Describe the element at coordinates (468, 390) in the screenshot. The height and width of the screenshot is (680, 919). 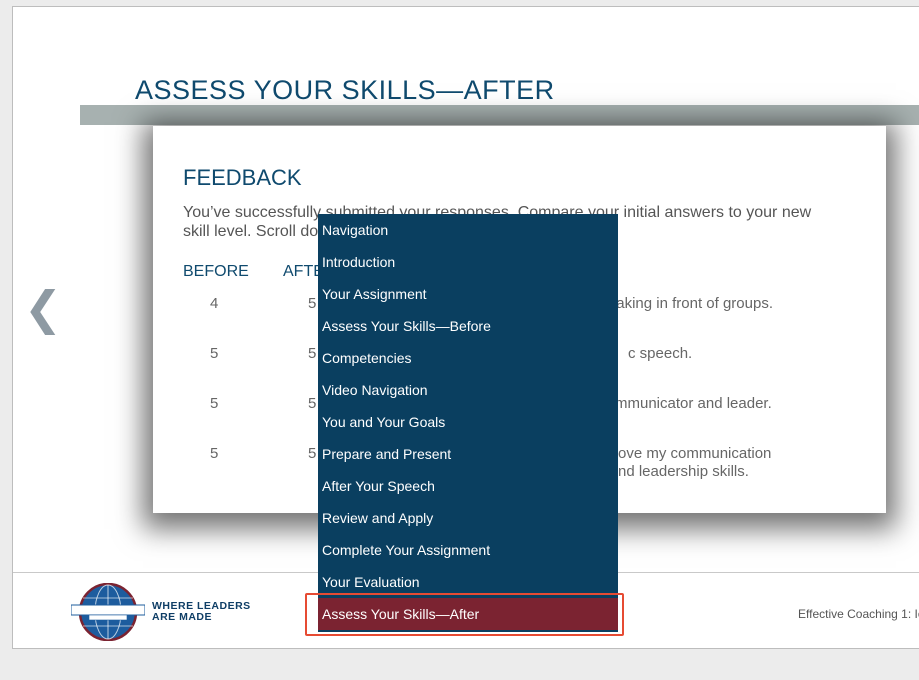
I see `menu-item-video-navigation: Video Navigation` at that location.